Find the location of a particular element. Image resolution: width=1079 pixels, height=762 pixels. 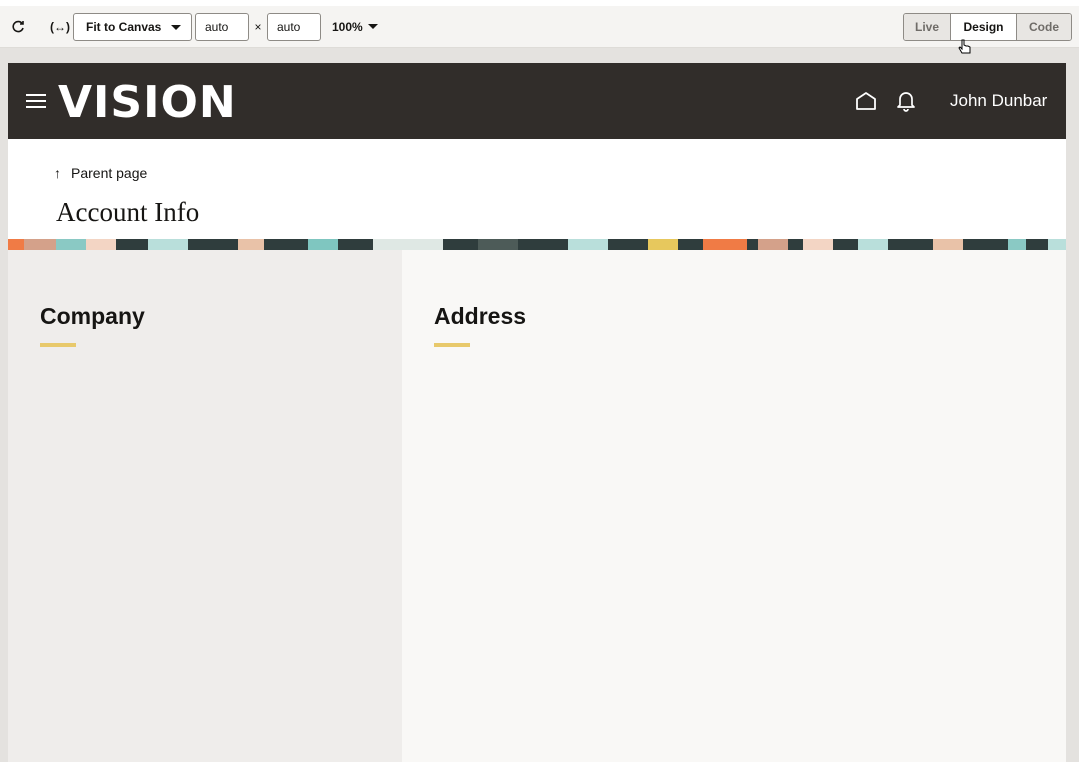

mode-live-button: Live is located at coordinates (927, 27).